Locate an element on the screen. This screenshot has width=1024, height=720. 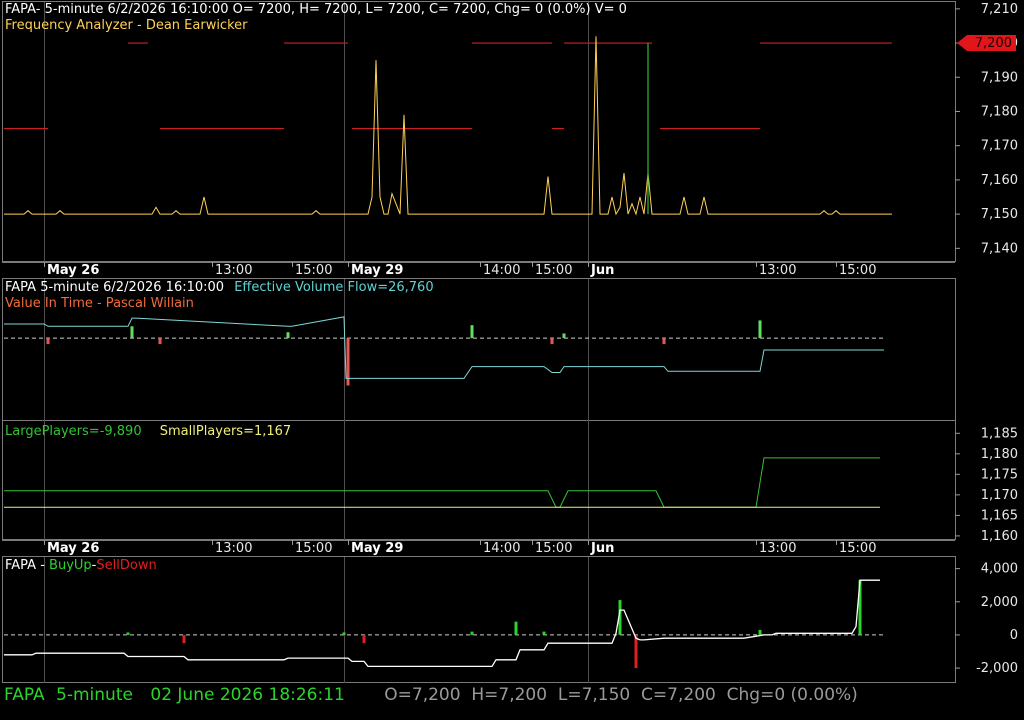
large-players-line is located at coordinates (442, 482).